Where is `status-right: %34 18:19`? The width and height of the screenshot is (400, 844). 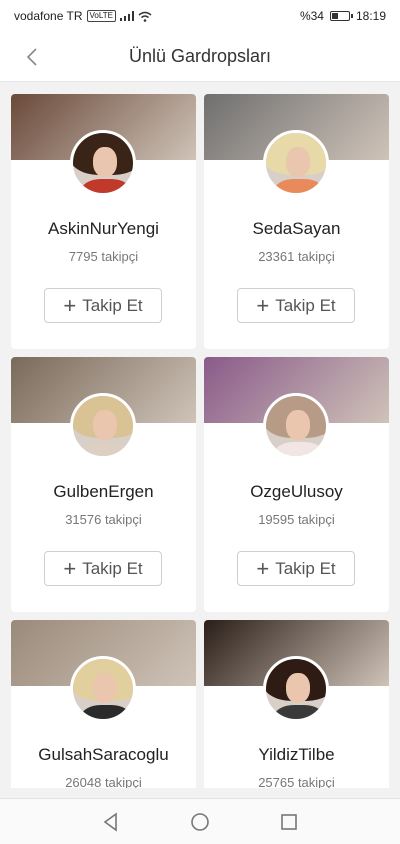 status-right: %34 18:19 is located at coordinates (343, 16).